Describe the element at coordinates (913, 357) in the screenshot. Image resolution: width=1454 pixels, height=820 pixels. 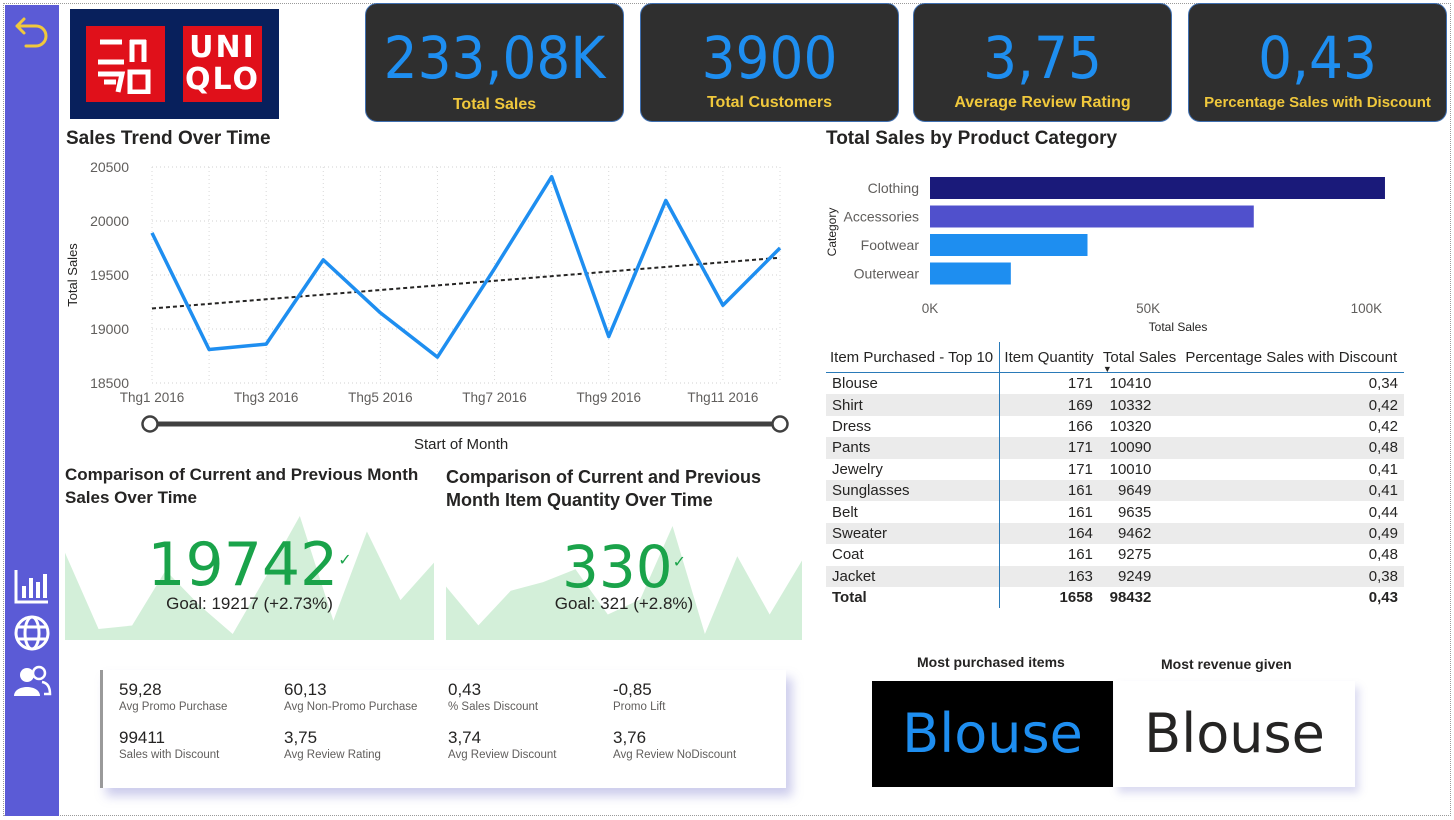
I see `col-header-item: Item Purchased - Top 10` at that location.